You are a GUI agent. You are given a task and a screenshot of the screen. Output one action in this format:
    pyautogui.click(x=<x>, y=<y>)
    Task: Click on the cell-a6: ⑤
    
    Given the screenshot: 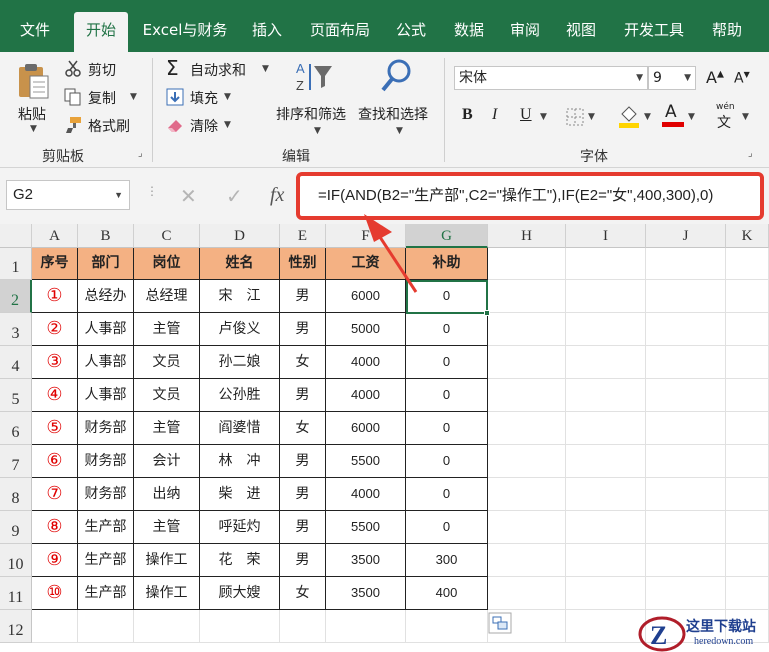 What is the action you would take?
    pyautogui.click(x=55, y=428)
    